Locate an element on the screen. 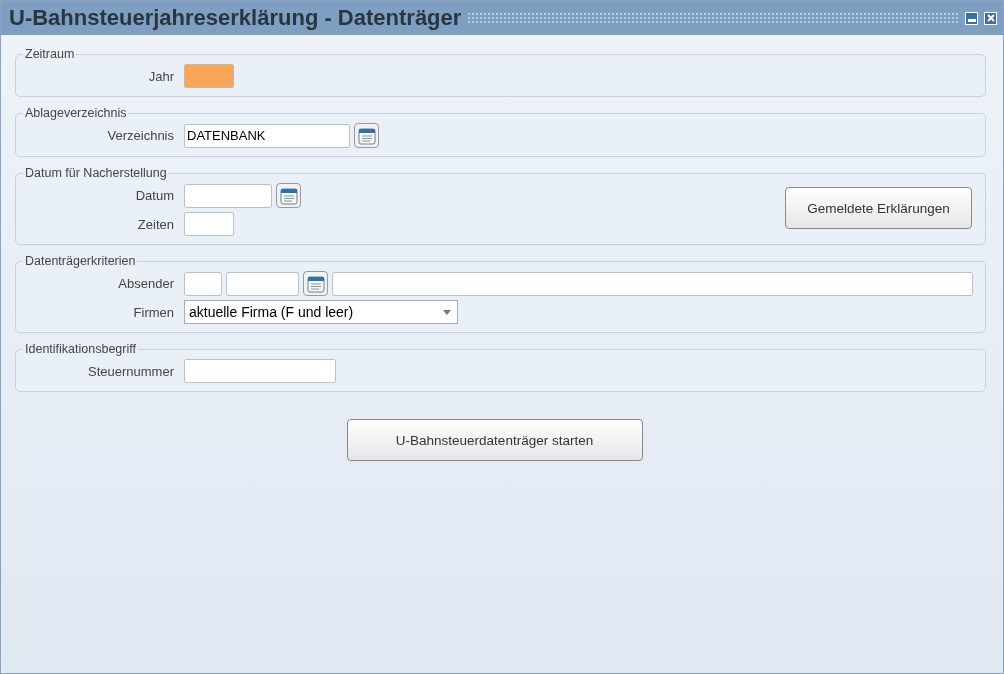 This screenshot has height=674, width=1004. close-button is located at coordinates (990, 18).